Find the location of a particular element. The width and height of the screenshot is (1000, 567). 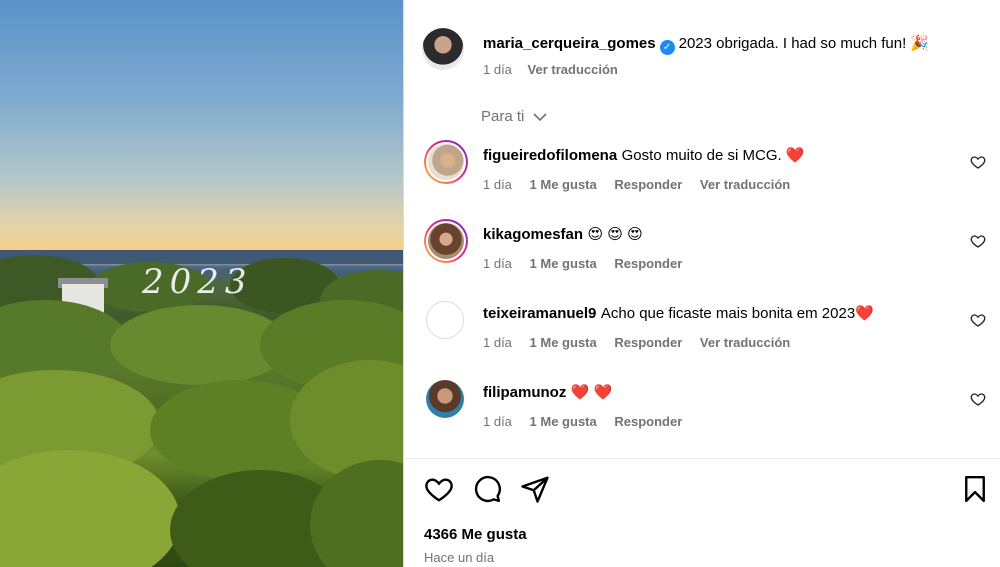

like-heart-icon is located at coordinates (439, 489).